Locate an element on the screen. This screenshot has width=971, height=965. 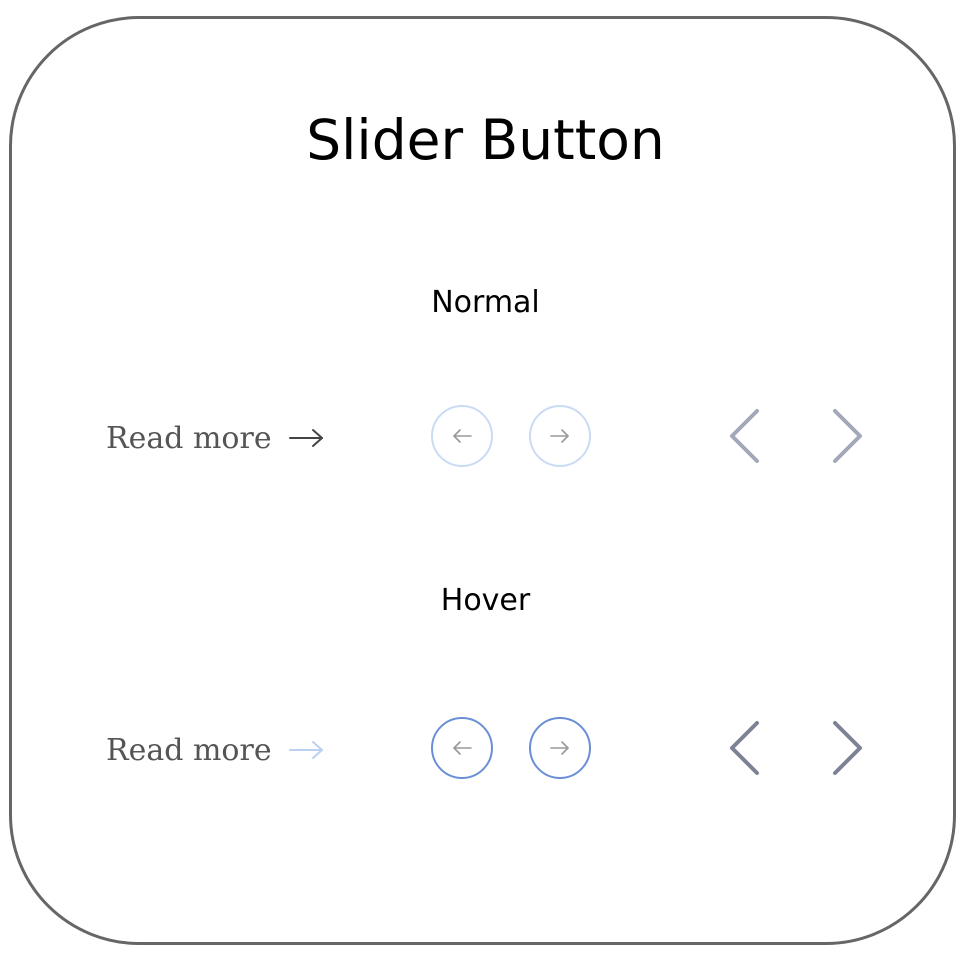
circle-prev-button-normal is located at coordinates (462, 436).